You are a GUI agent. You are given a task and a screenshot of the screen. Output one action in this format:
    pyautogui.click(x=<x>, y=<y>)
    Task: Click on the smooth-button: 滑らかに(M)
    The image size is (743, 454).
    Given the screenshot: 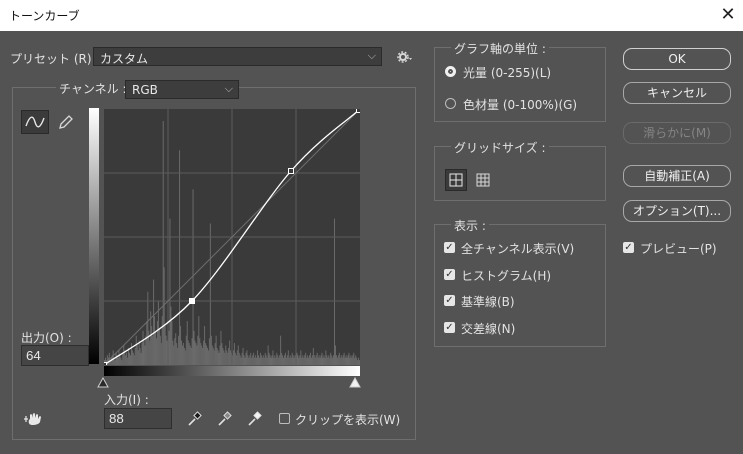 What is the action you would take?
    pyautogui.click(x=677, y=133)
    